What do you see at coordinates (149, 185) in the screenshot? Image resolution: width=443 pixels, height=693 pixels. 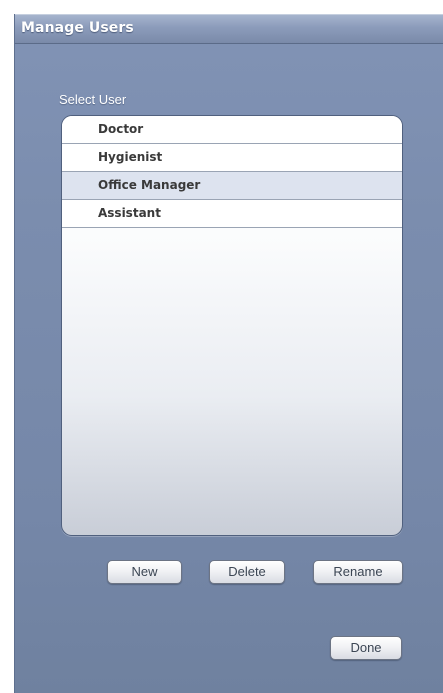 I see `list-item-label: Office Manager` at bounding box center [149, 185].